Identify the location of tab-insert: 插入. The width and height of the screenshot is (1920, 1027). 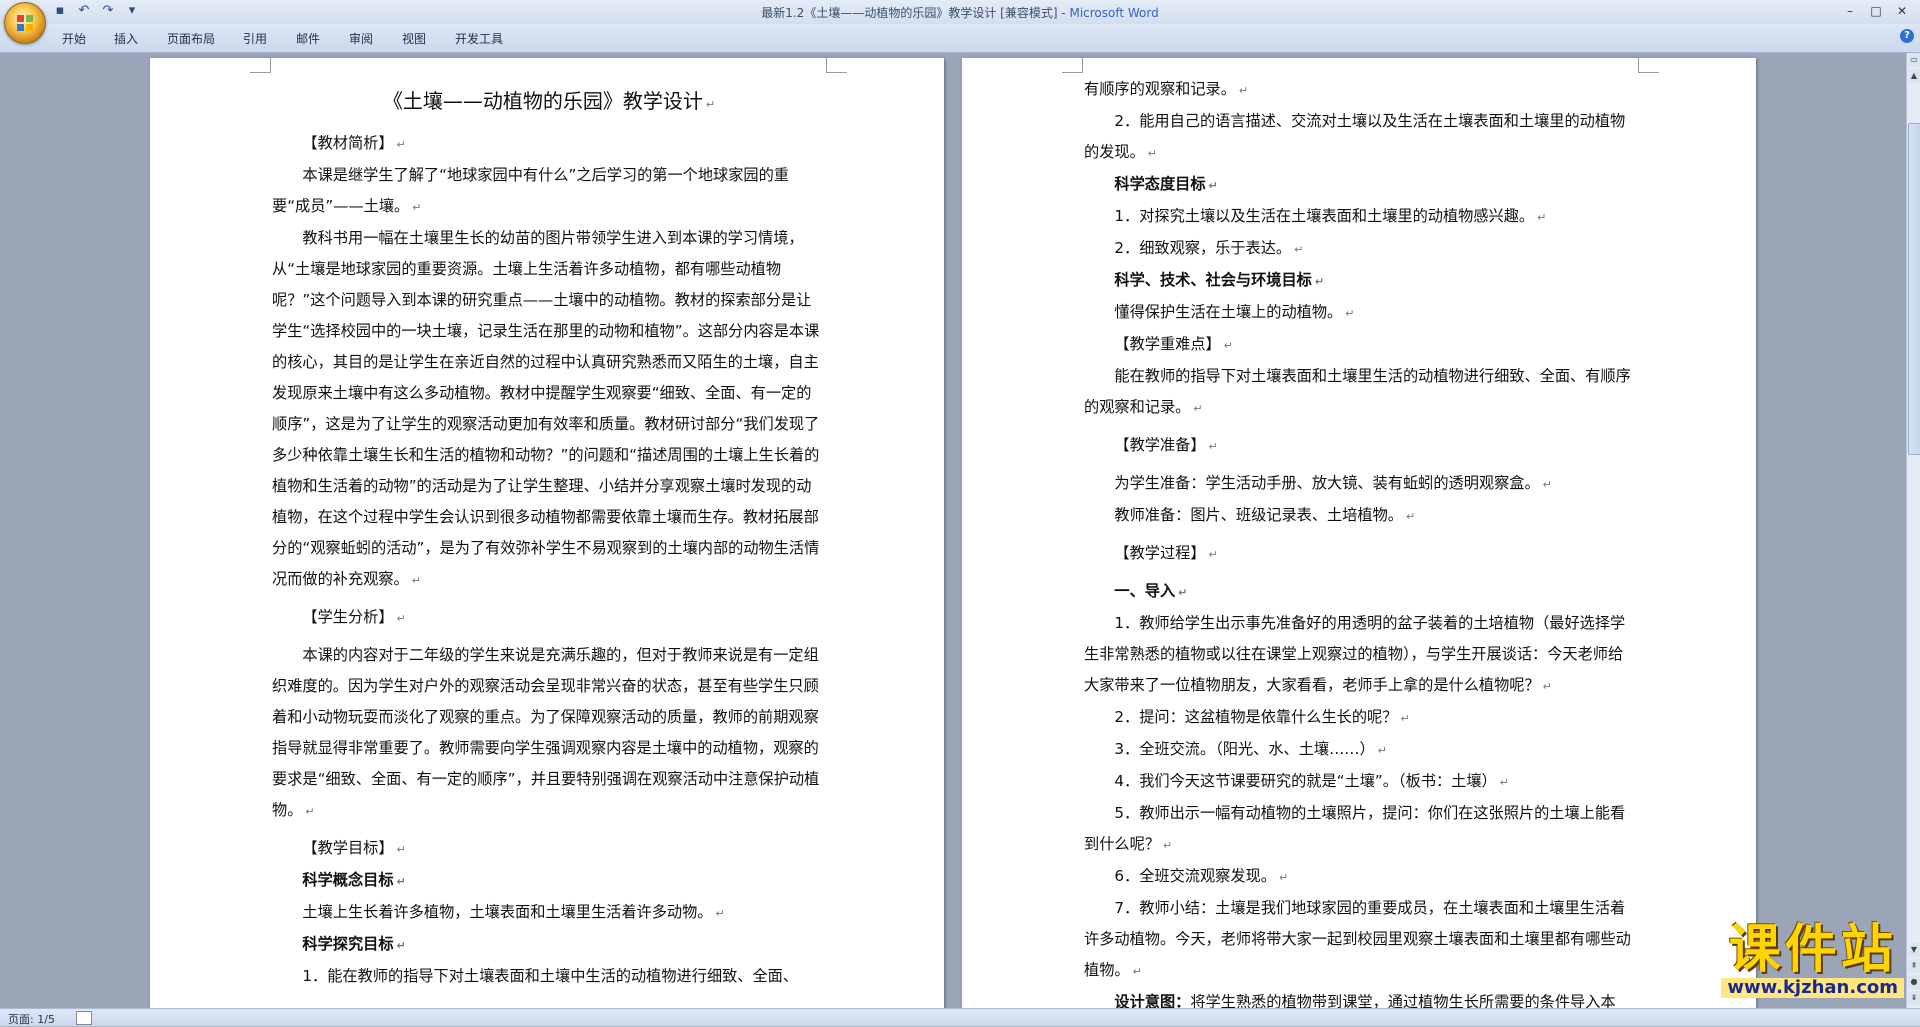
(126, 38).